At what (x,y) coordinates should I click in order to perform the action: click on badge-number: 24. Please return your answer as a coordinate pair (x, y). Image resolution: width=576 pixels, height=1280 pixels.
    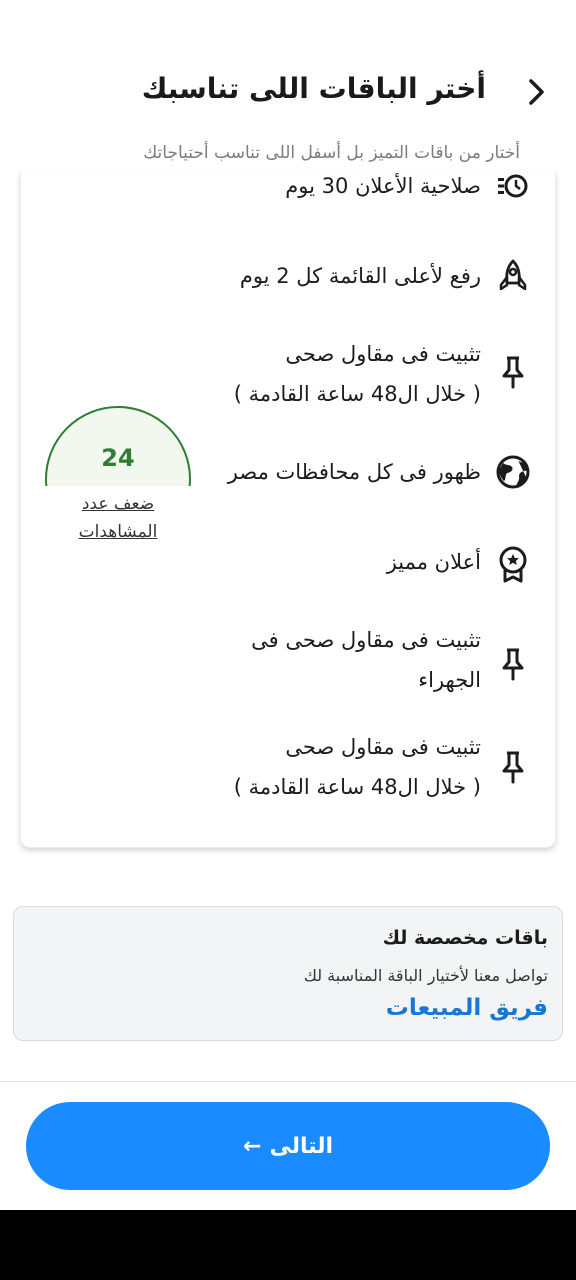
    Looking at the image, I should click on (118, 458).